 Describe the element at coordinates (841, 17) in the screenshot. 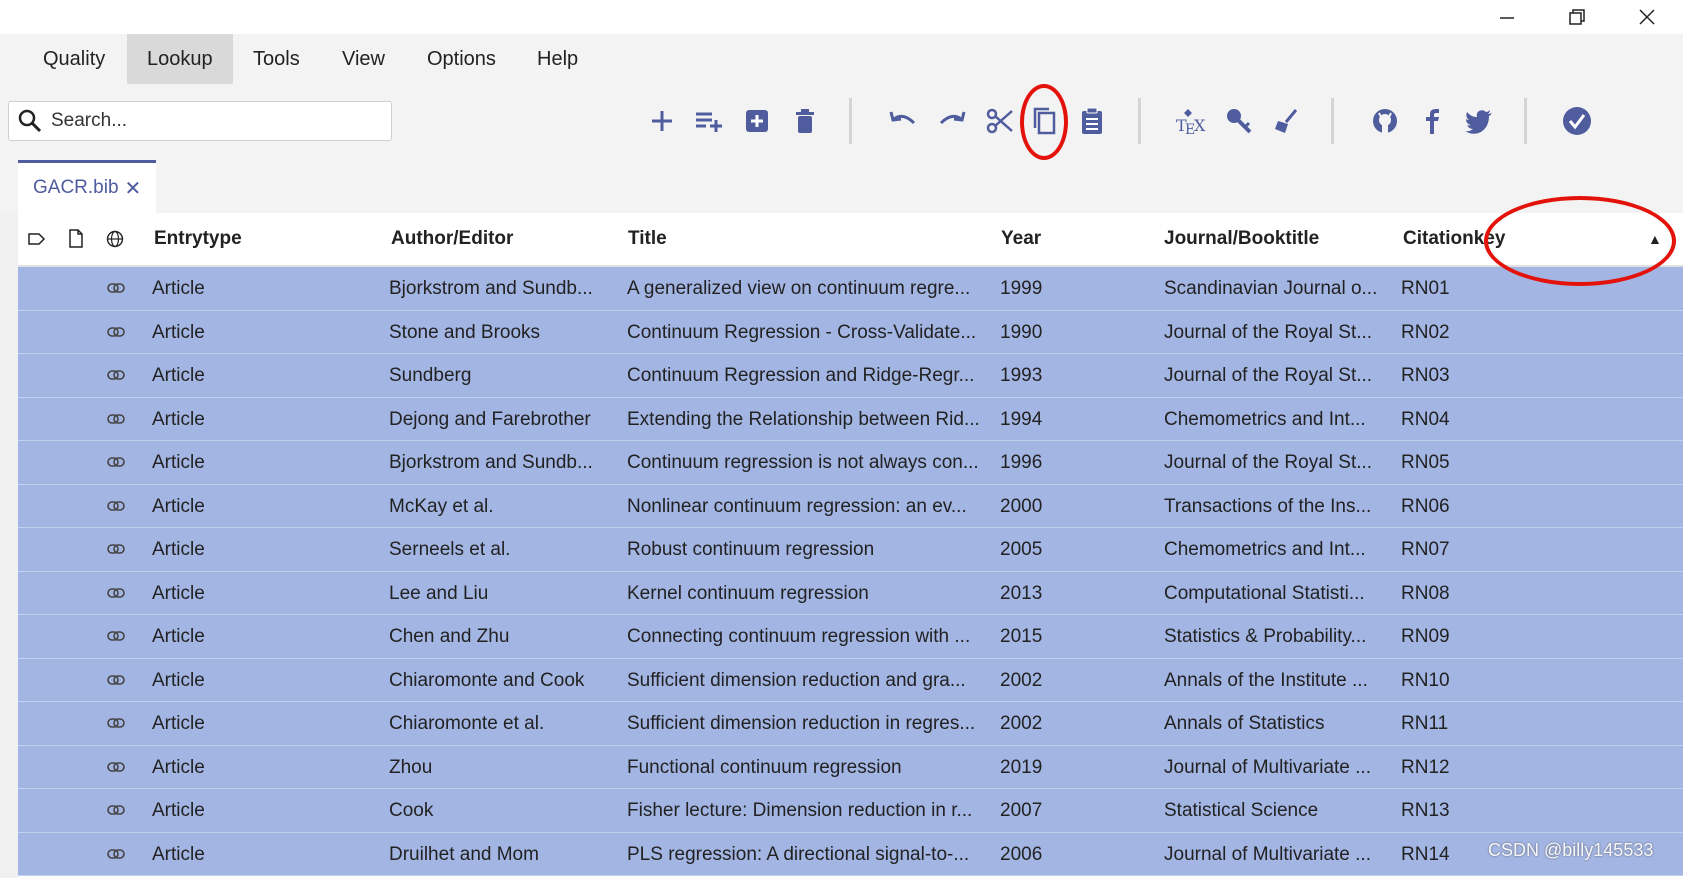

I see `title-bar` at that location.